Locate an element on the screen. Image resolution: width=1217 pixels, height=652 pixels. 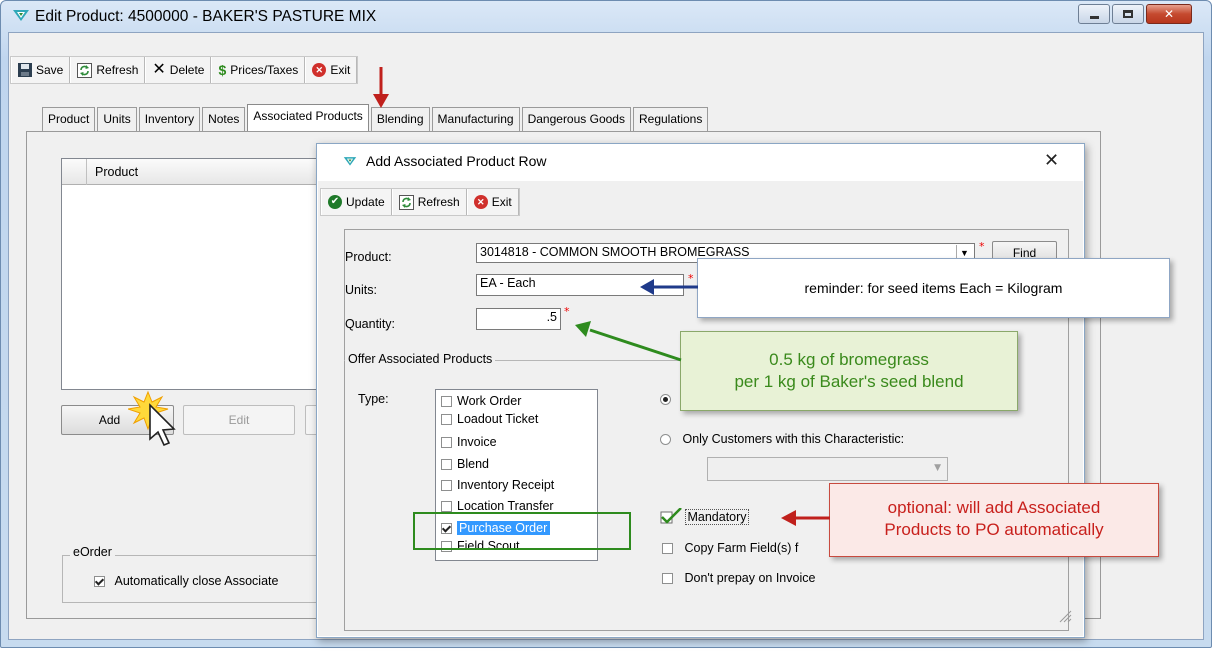
red-arrow-to-tab is located at coordinates (381, 87).